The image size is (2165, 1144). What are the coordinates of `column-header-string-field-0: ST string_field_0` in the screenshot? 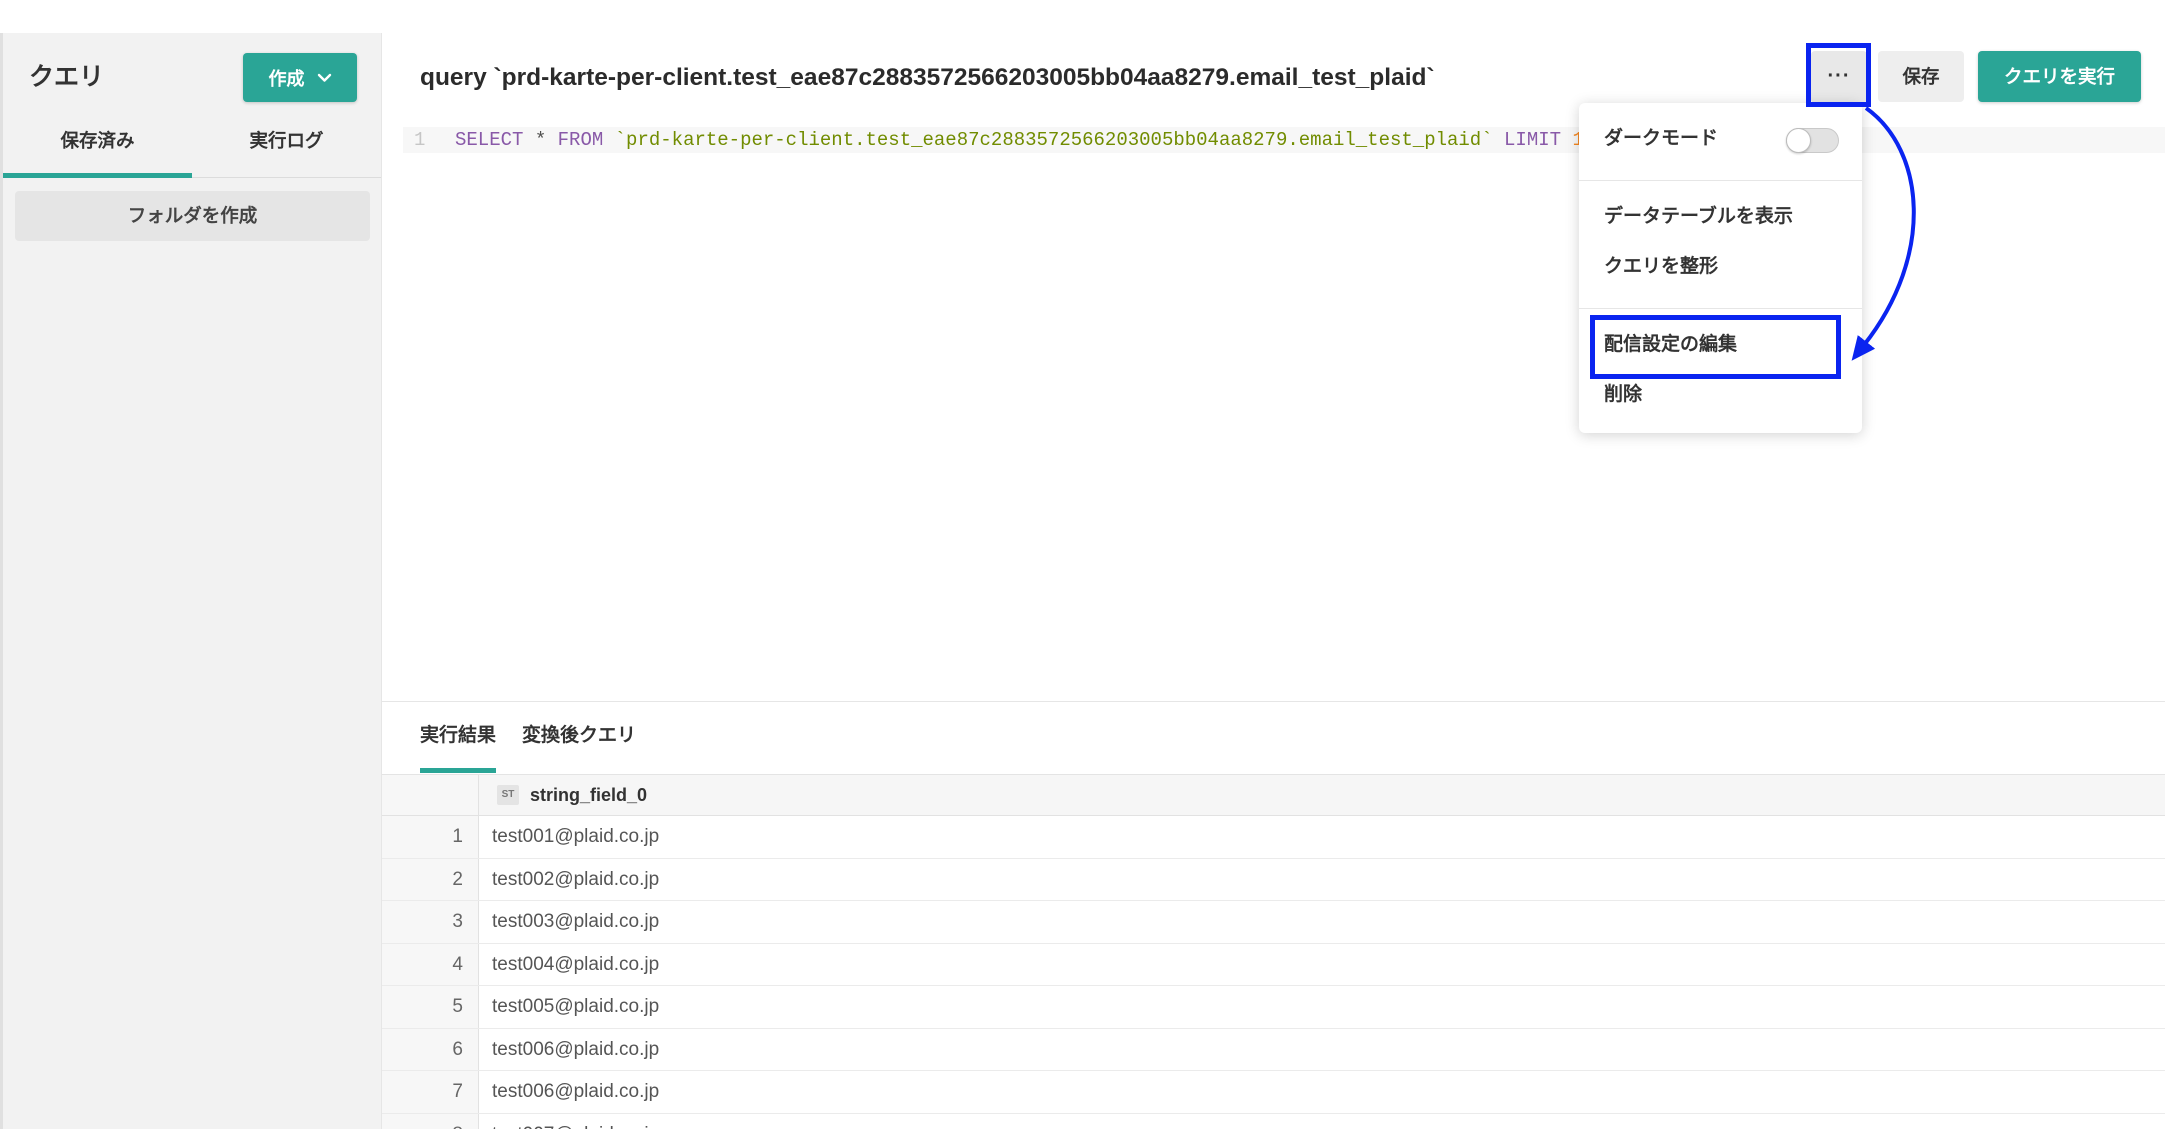 It's located at (1322, 795).